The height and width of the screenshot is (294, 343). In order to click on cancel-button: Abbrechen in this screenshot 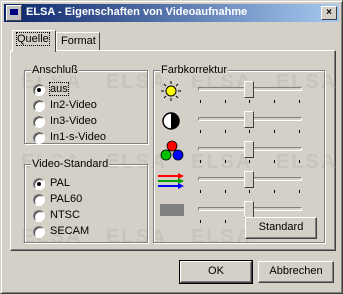, I will do `click(296, 272)`.